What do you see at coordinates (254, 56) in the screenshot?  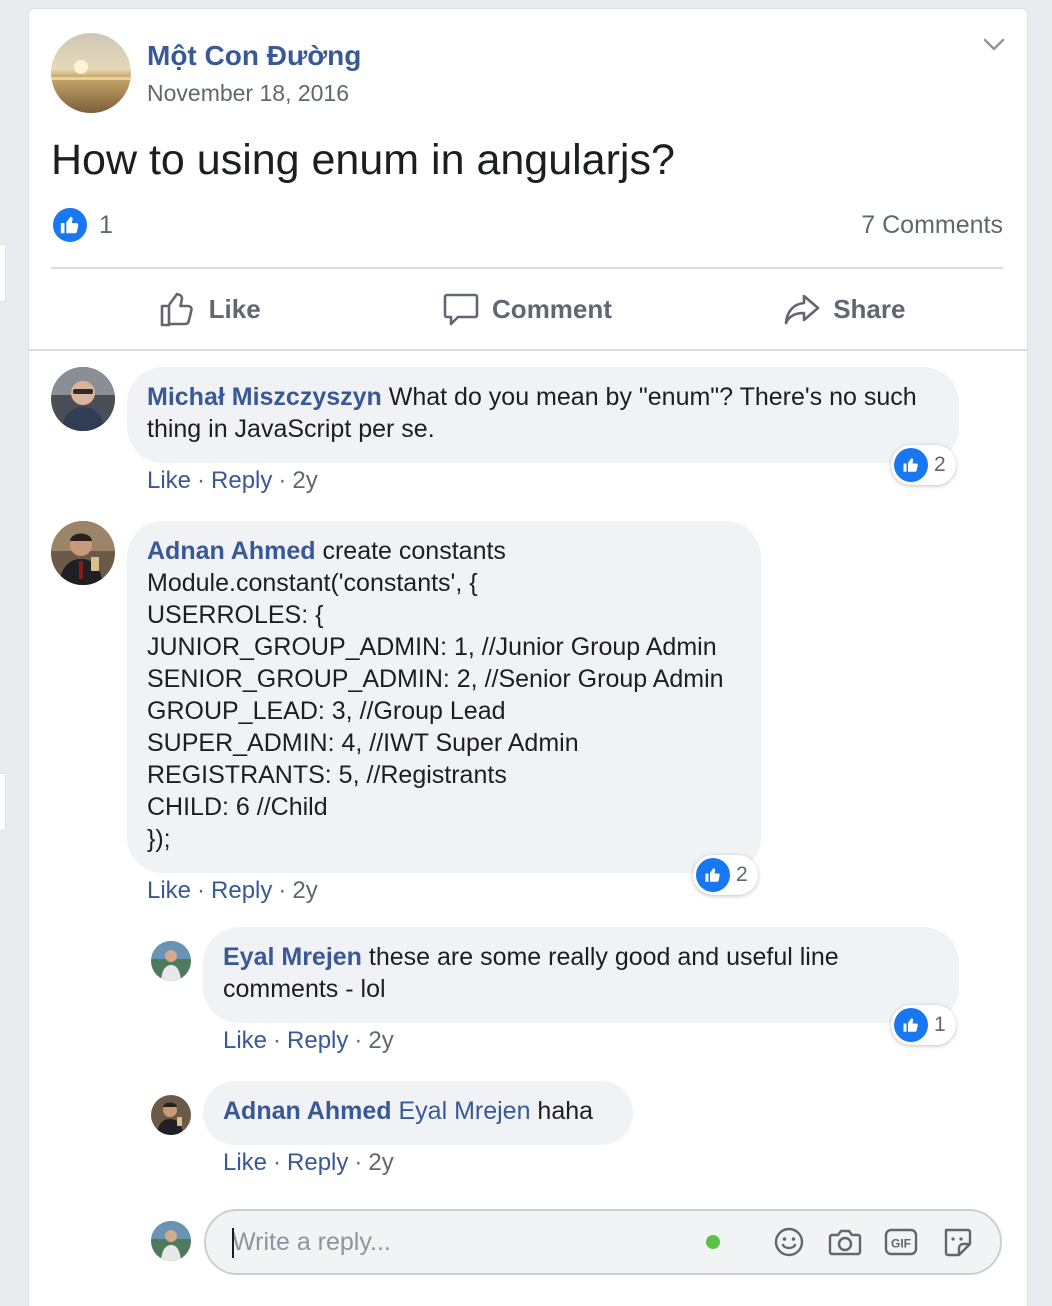 I see `page-name: Một Con Đường` at bounding box center [254, 56].